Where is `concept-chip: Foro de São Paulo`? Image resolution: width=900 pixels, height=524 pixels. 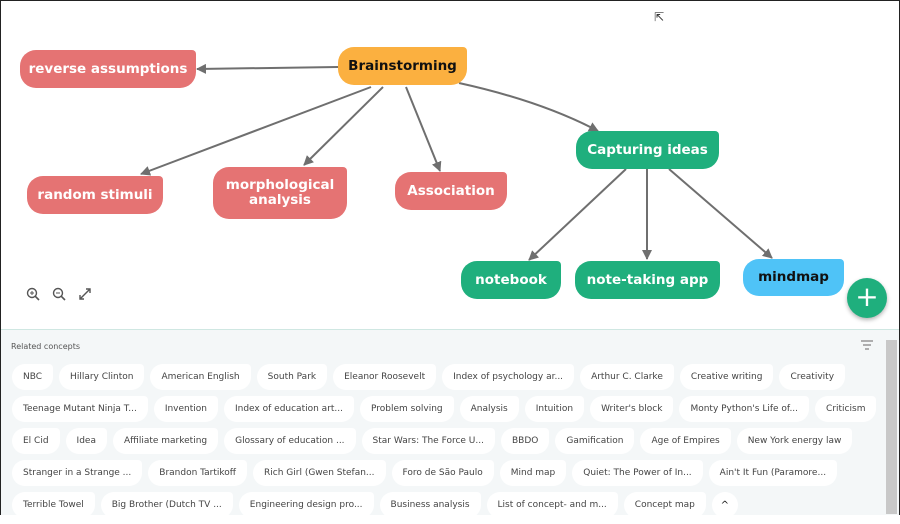
concept-chip: Foro de São Paulo is located at coordinates (442, 473).